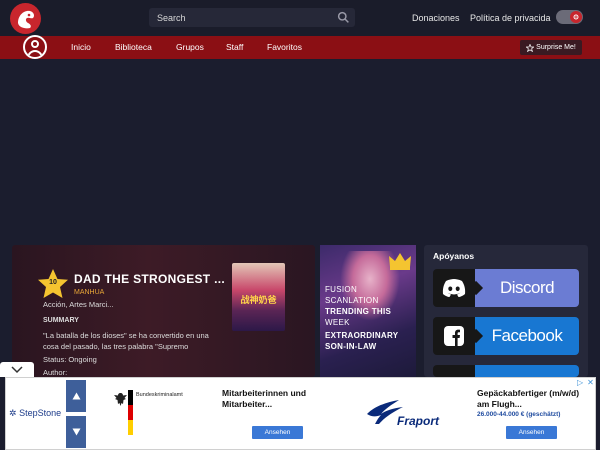 This screenshot has height=450, width=600. I want to click on promo-line-1: FUSION, so click(341, 289).